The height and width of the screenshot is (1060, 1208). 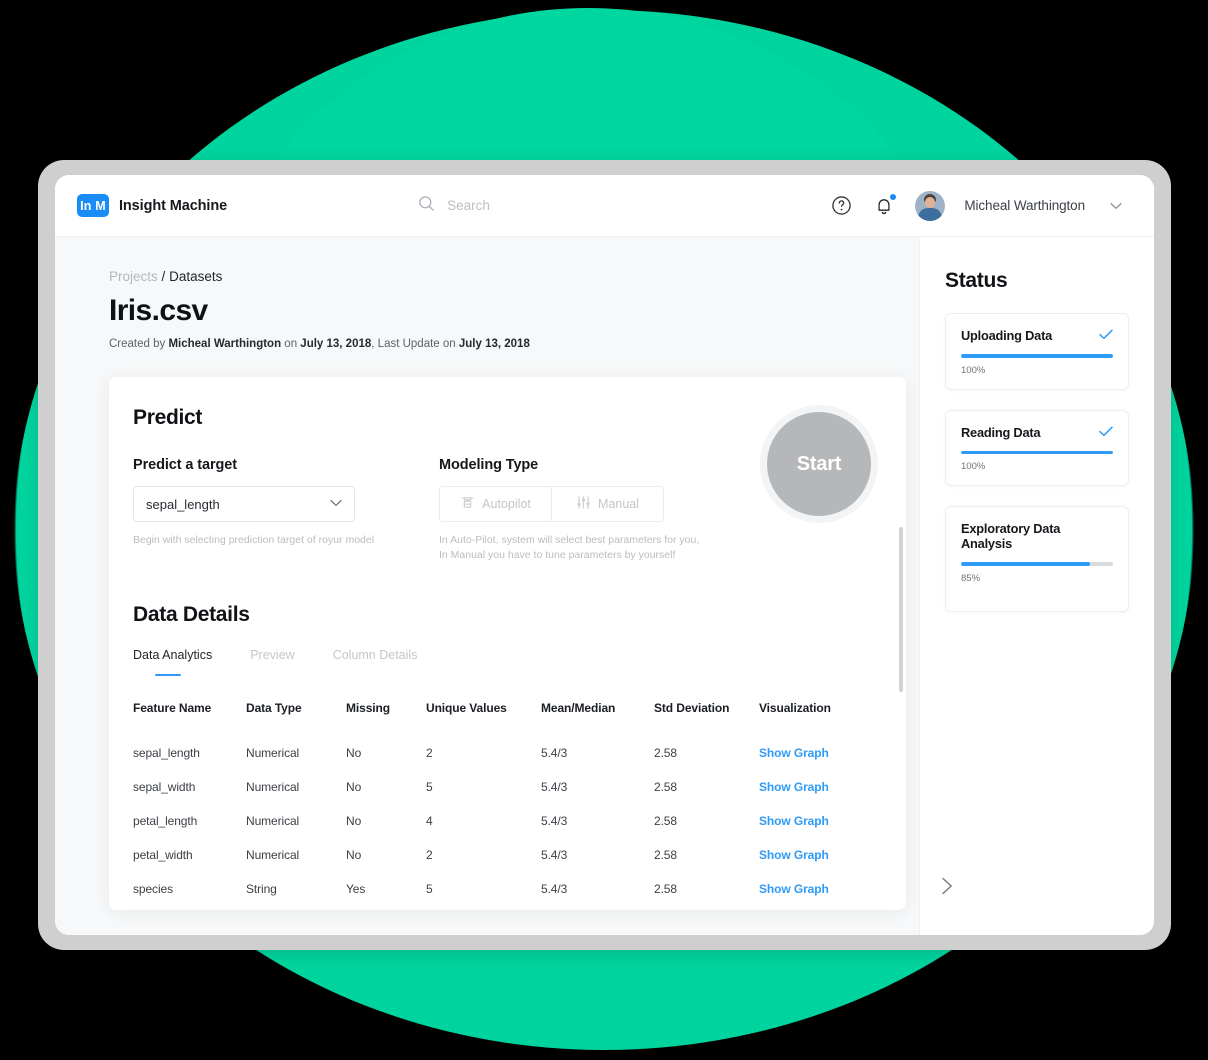 What do you see at coordinates (489, 465) in the screenshot?
I see `modeling-type-label: Modeling Type` at bounding box center [489, 465].